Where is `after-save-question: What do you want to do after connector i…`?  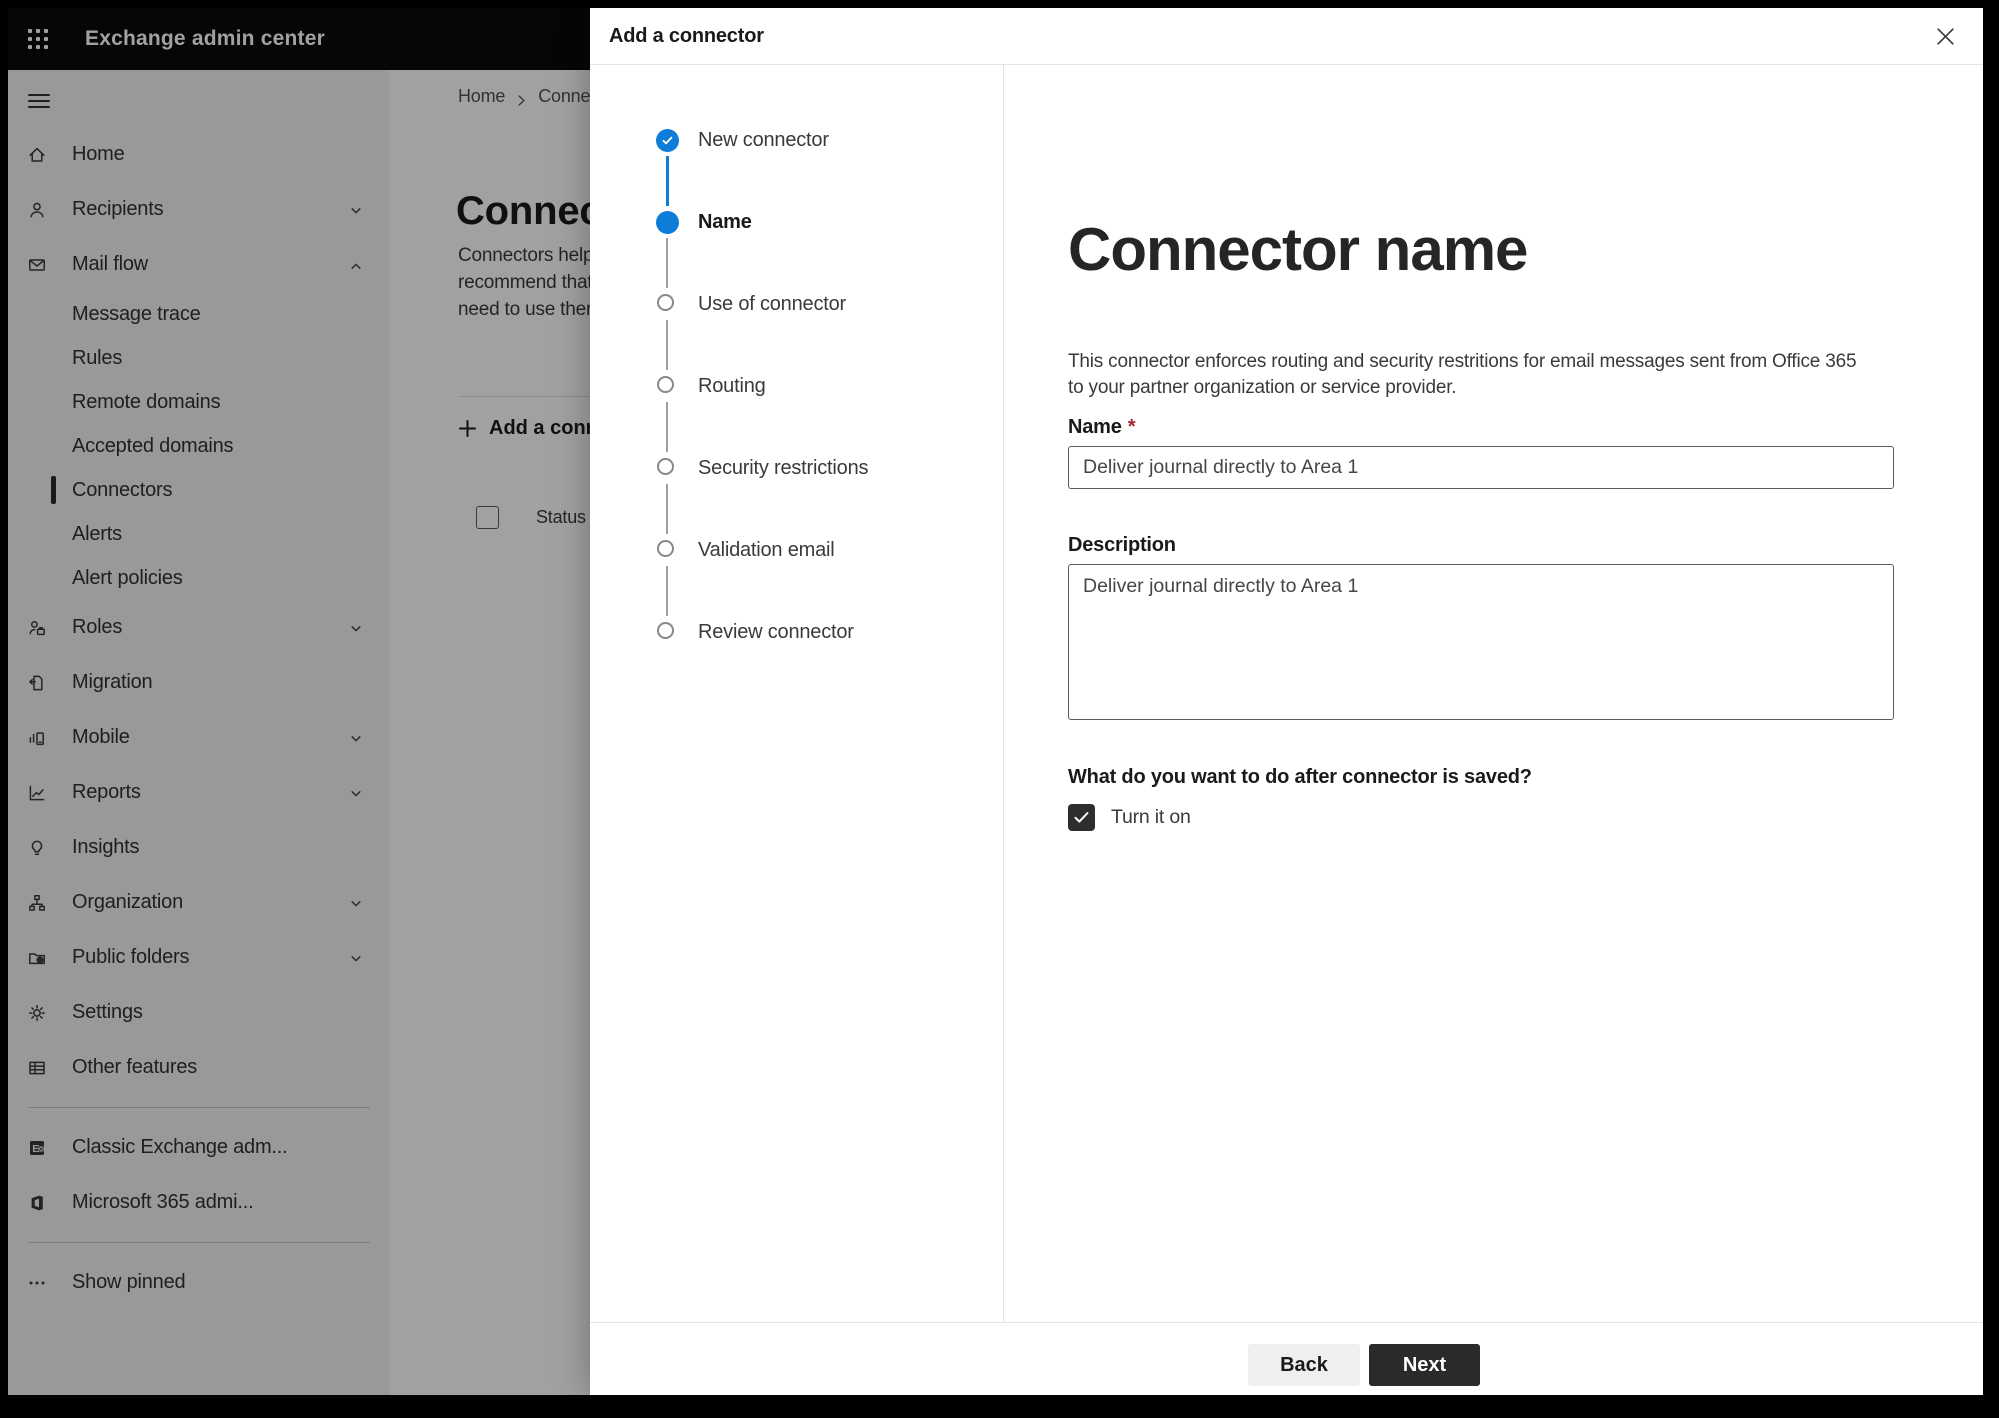
after-save-question: What do you want to do after connector i… is located at coordinates (1300, 777).